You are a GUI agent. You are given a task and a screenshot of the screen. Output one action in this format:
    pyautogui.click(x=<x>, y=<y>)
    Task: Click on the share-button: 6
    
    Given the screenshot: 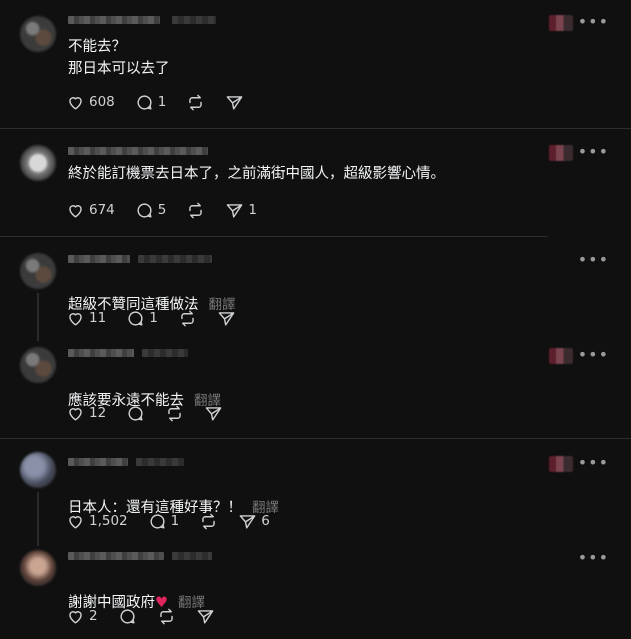 What is the action you would take?
    pyautogui.click(x=254, y=521)
    